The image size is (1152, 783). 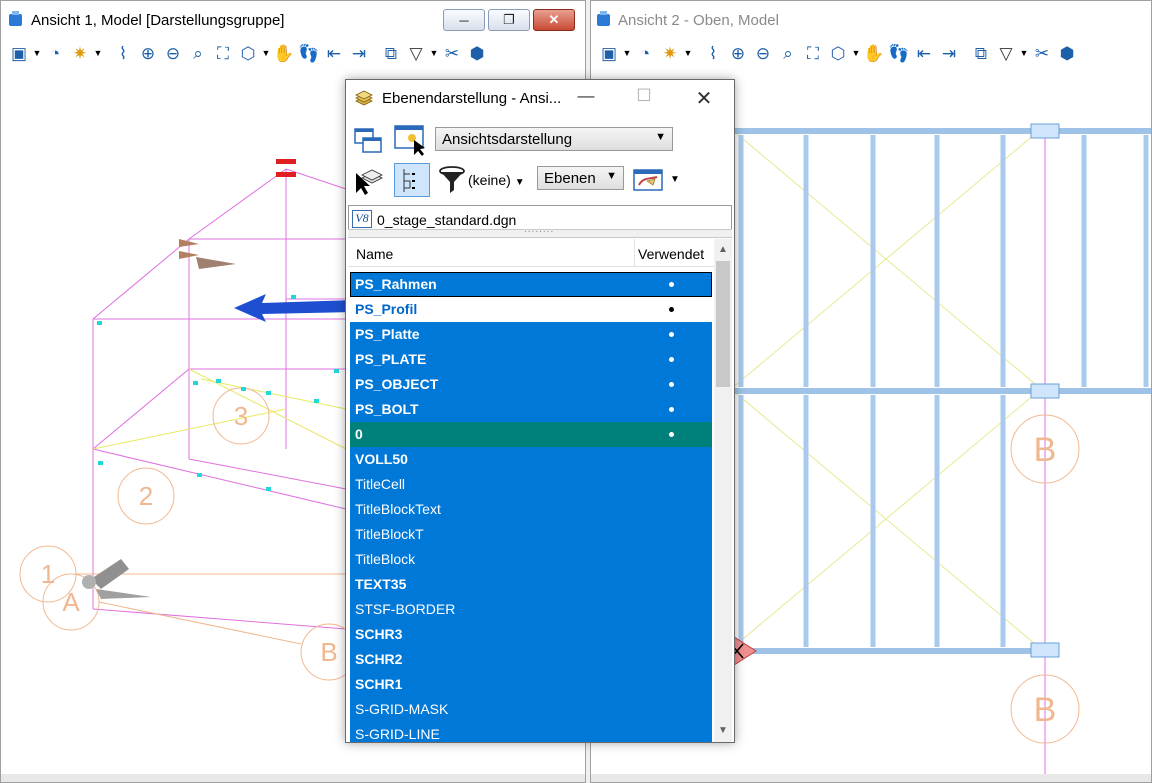 I want to click on level-row: STSF-BORDER, so click(x=531, y=609).